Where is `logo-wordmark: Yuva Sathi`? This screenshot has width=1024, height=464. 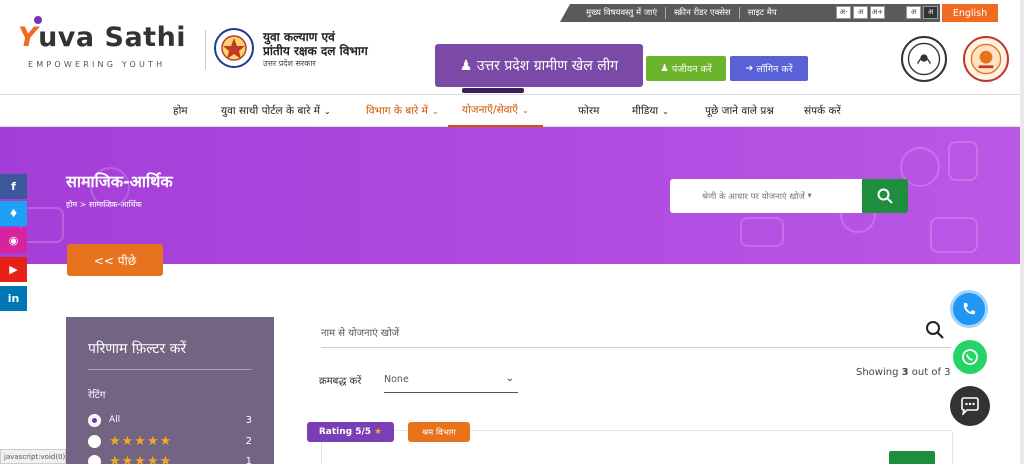
logo-wordmark: Yuva Sathi is located at coordinates (102, 37).